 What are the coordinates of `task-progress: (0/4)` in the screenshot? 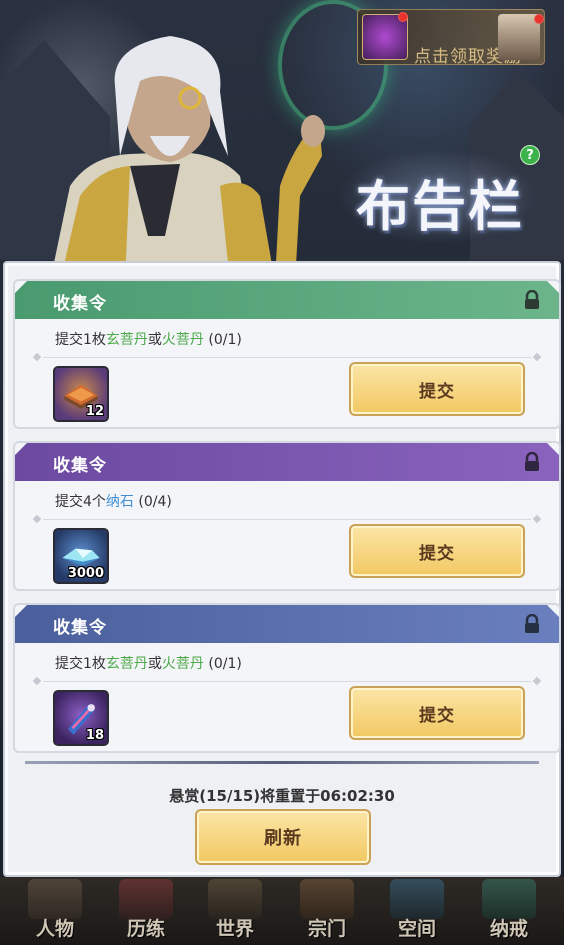 It's located at (152, 502).